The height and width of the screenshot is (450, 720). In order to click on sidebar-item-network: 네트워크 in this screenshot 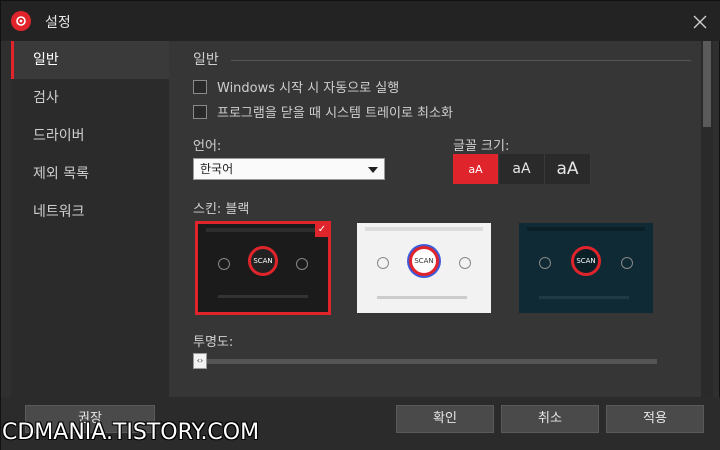, I will do `click(90, 212)`.